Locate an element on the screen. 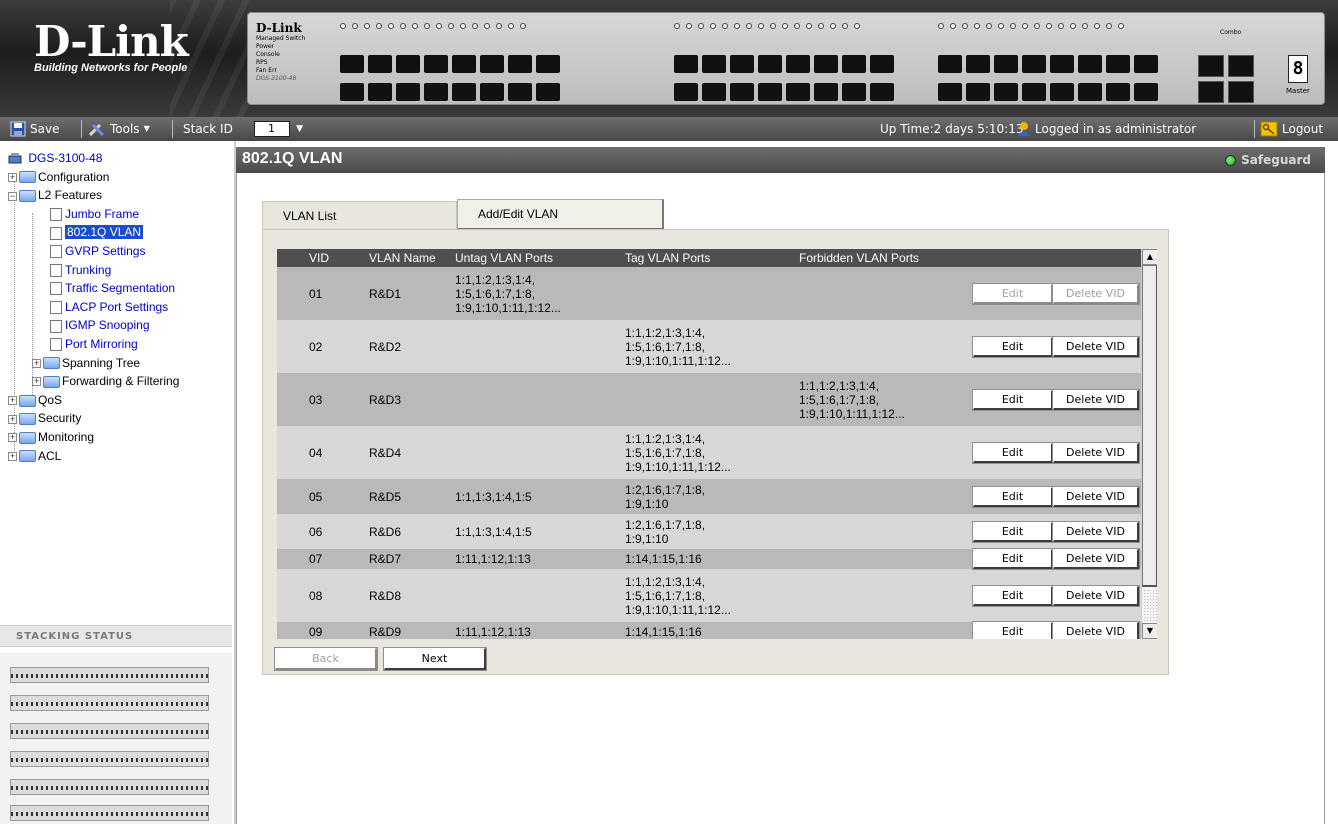 This screenshot has height=824, width=1338. save-button: Save is located at coordinates (34, 129).